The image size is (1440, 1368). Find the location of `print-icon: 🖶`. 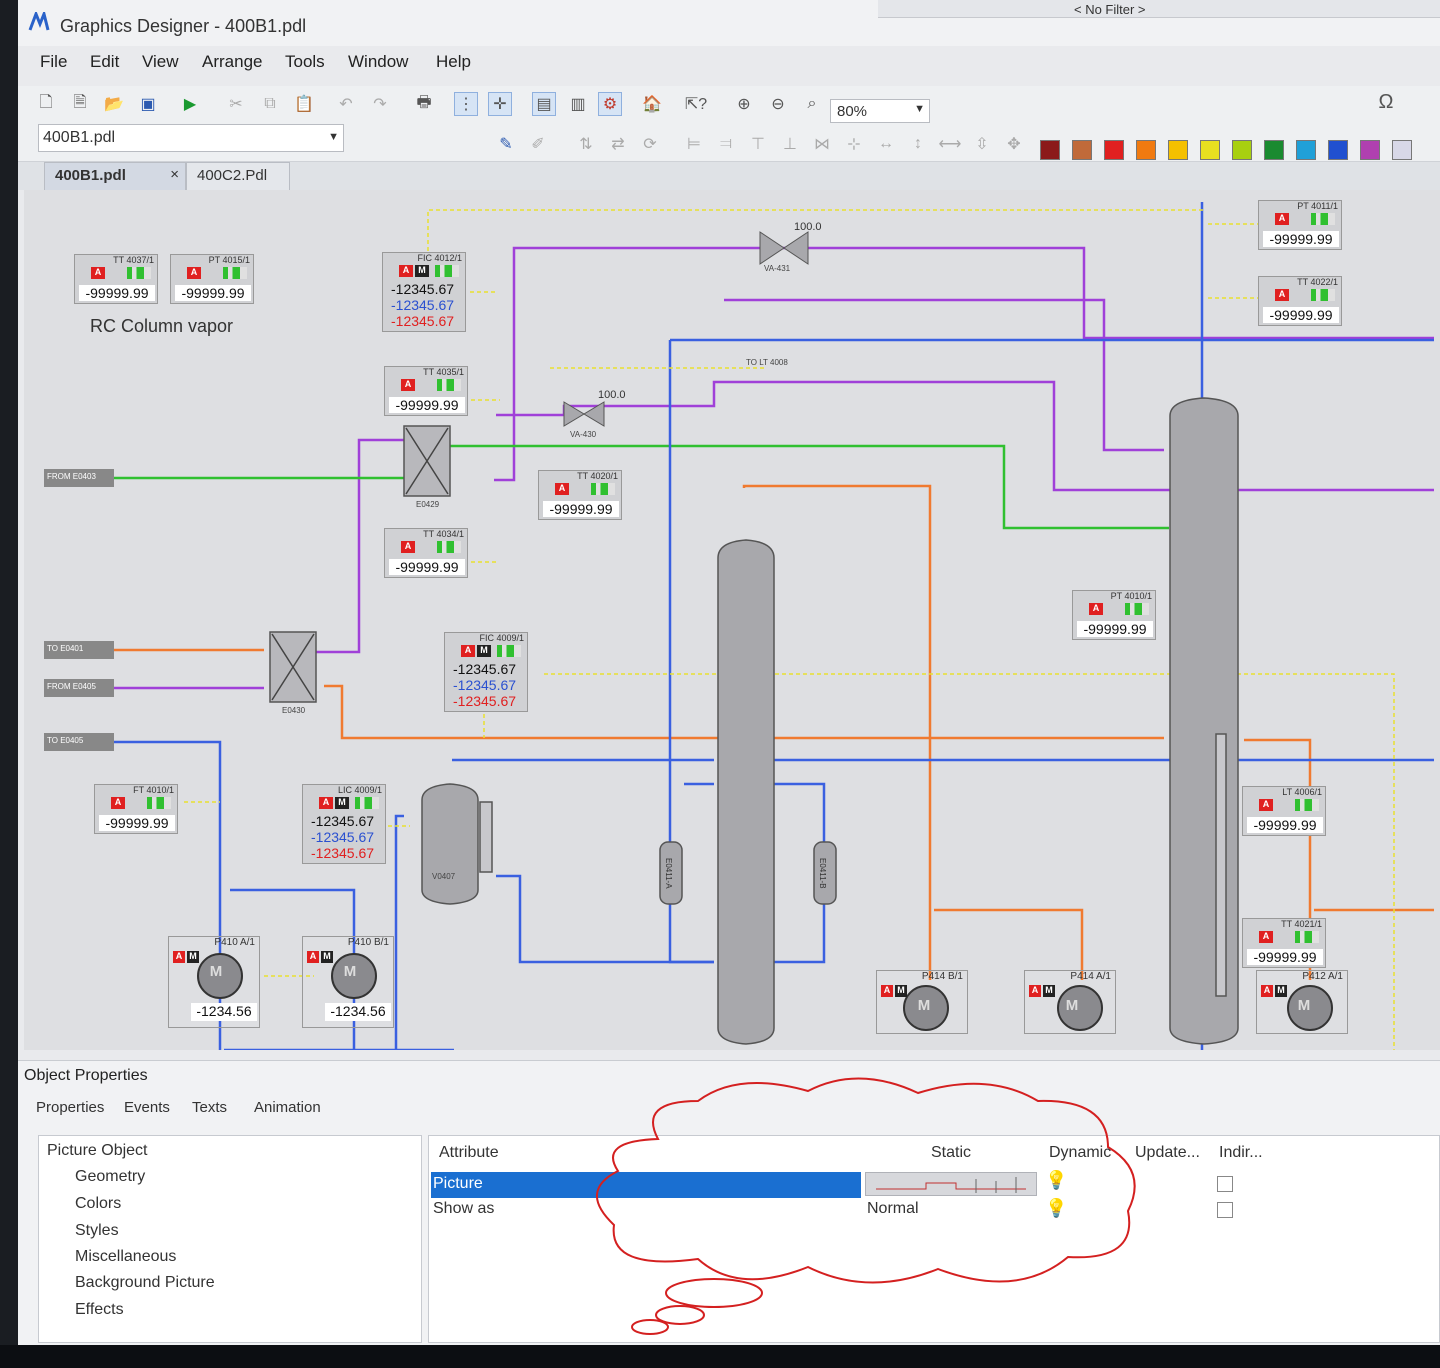

print-icon: 🖶 is located at coordinates (424, 104).